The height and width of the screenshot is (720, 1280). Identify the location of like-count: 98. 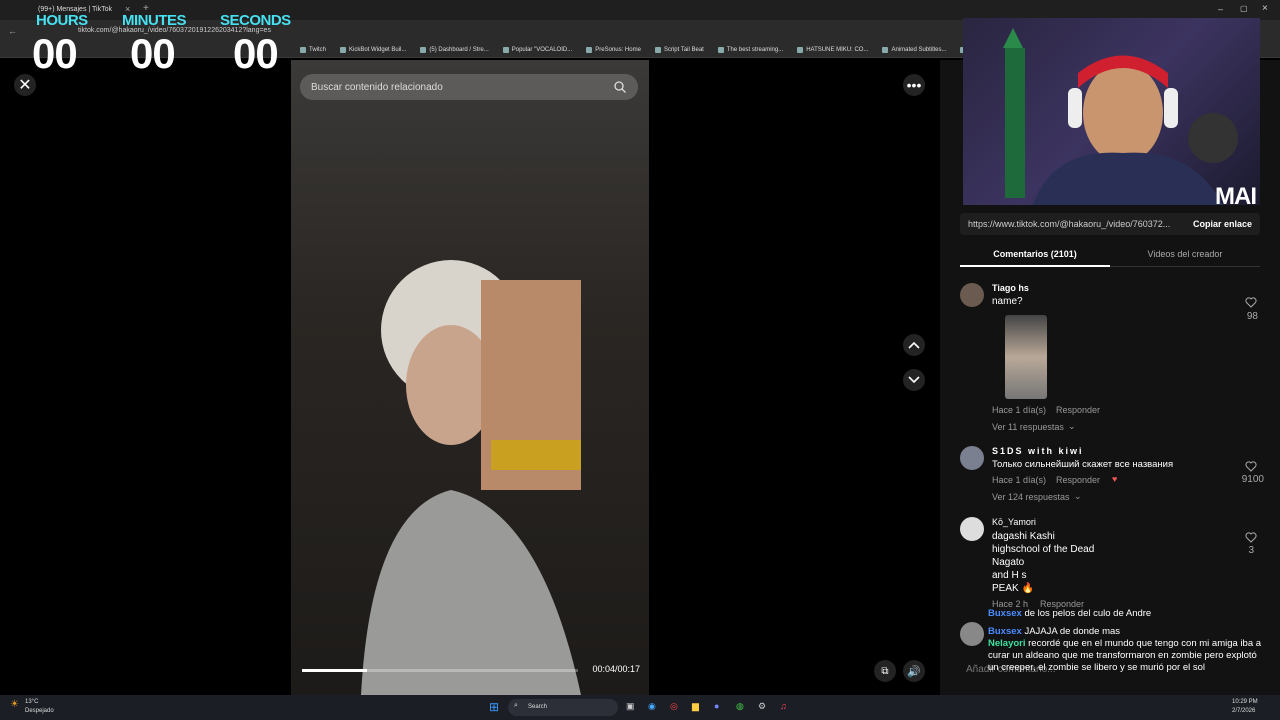
(1252, 316).